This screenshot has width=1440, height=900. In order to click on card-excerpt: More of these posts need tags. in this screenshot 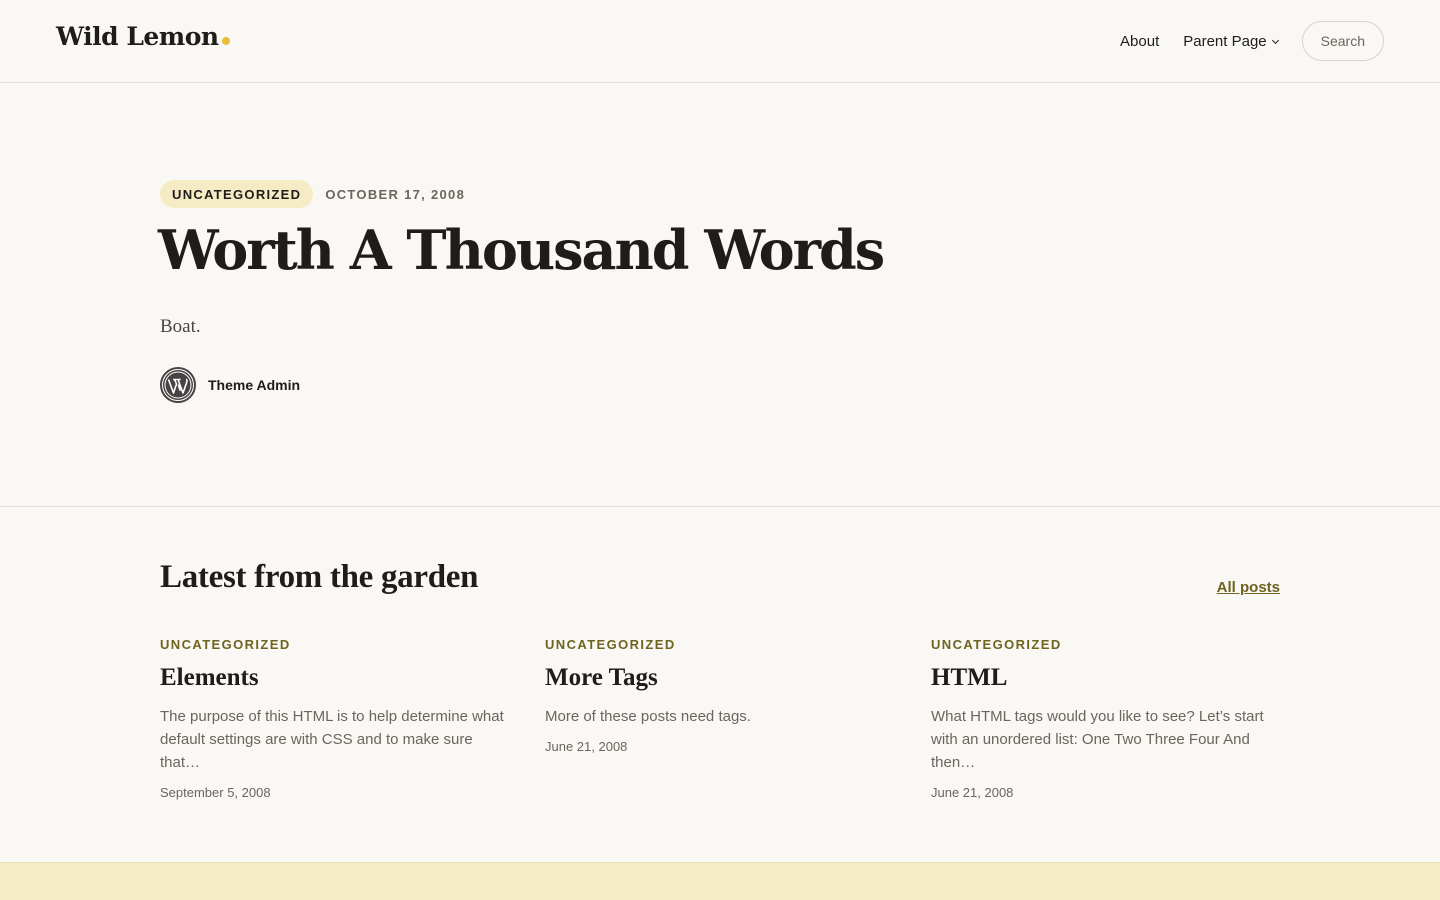, I will do `click(648, 716)`.